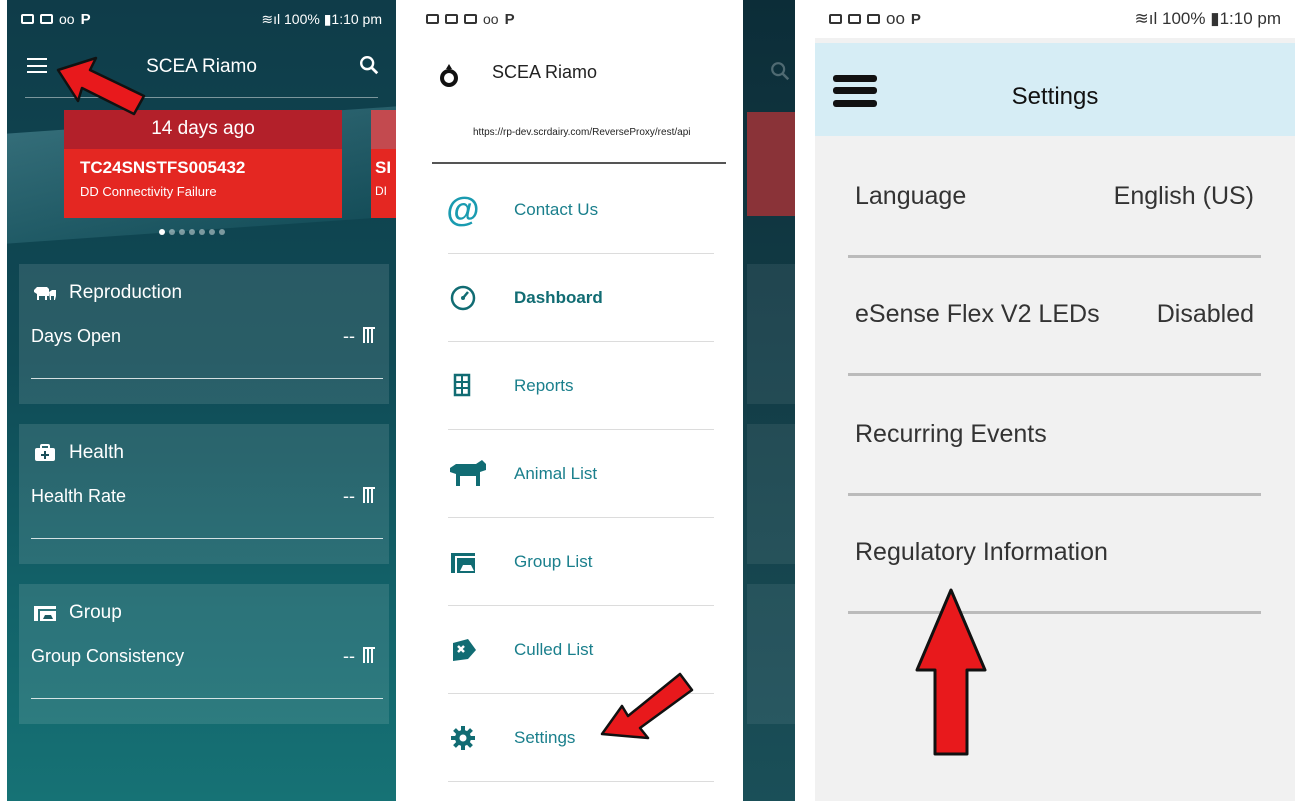 The height and width of the screenshot is (801, 1295). Describe the element at coordinates (580, 210) in the screenshot. I see `menu-item-contact-us: @ Contact Us` at that location.